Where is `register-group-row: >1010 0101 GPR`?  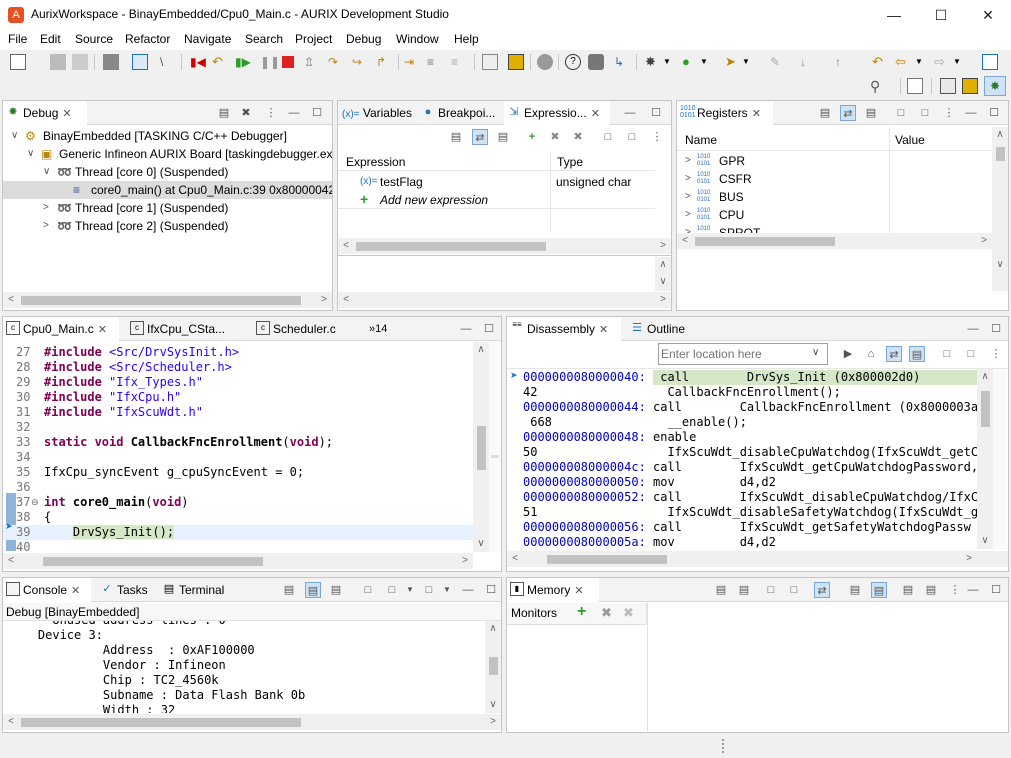 register-group-row: >1010 0101 GPR is located at coordinates (834, 161).